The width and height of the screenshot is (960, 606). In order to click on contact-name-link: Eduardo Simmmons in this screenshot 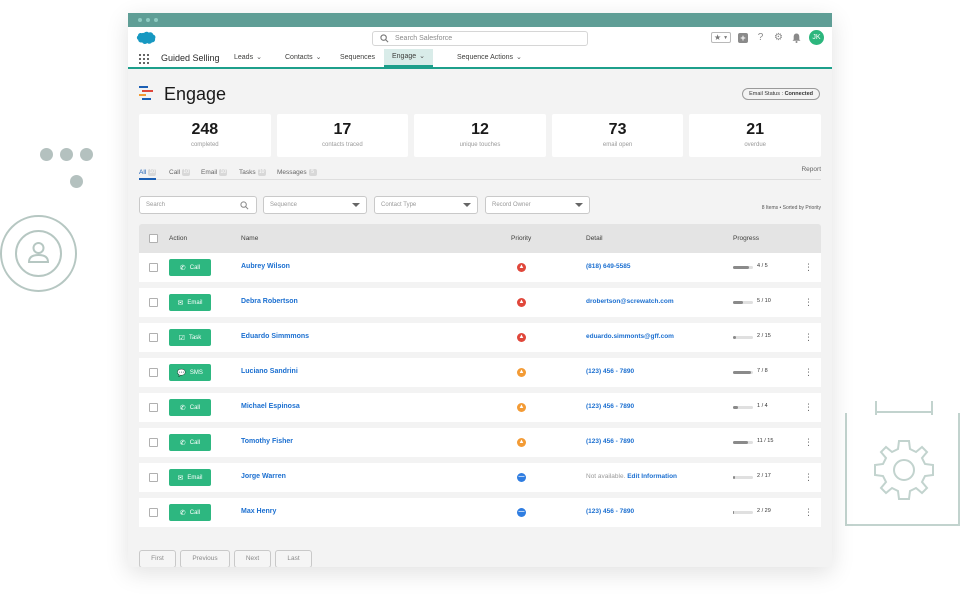, I will do `click(275, 336)`.